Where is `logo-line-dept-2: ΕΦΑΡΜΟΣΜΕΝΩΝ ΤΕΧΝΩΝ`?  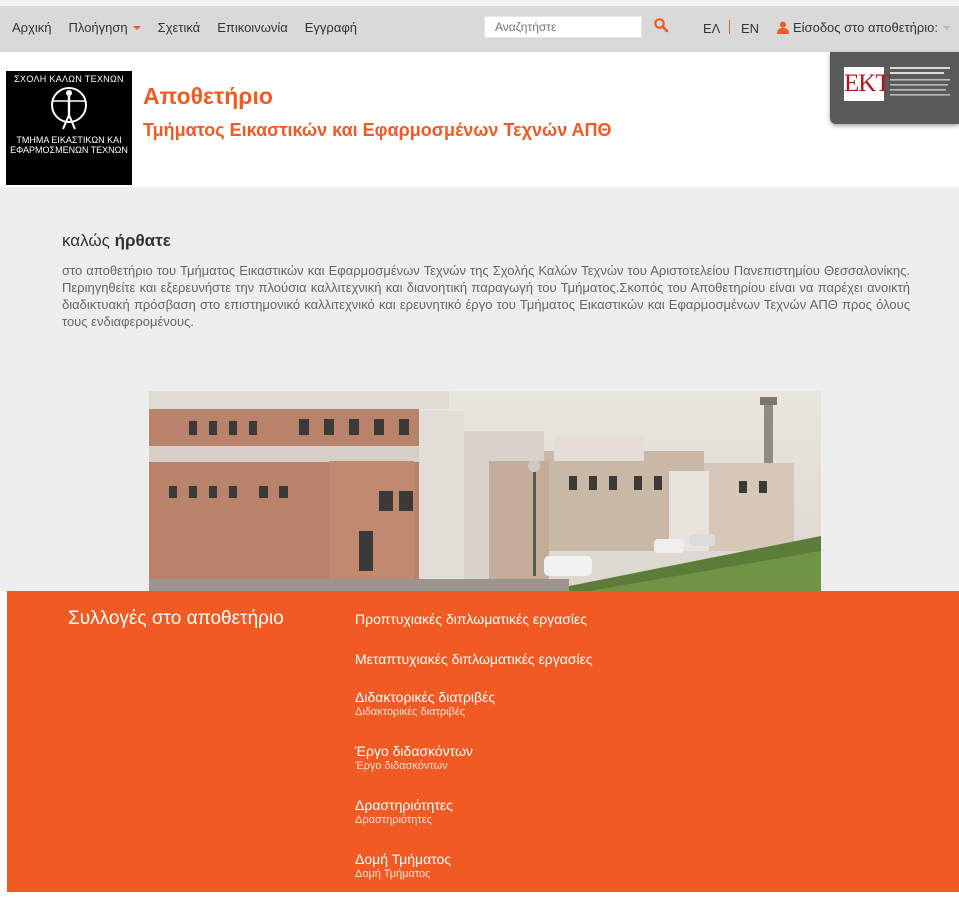
logo-line-dept-2: ΕΦΑΡΜΟΣΜΕΝΩΝ ΤΕΧΝΩΝ is located at coordinates (69, 150).